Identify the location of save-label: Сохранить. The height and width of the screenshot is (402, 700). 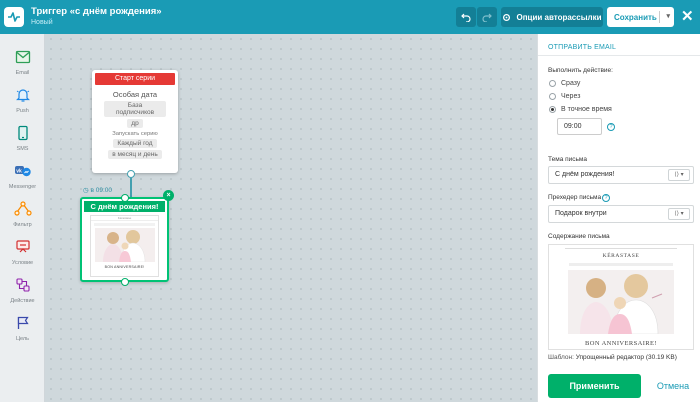
(635, 17).